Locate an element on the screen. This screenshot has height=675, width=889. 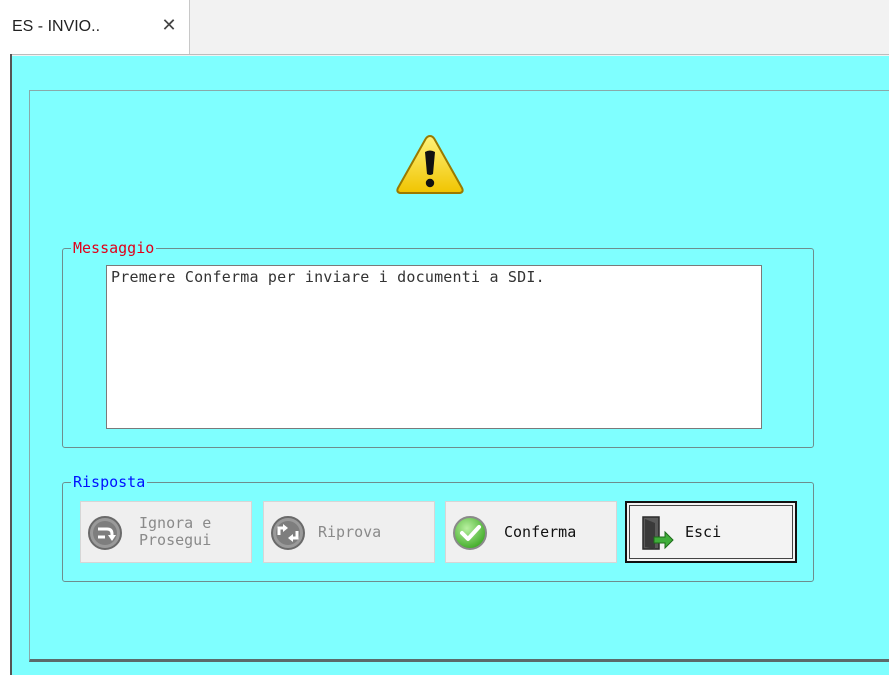
retry-button: Riprova is located at coordinates (349, 532).